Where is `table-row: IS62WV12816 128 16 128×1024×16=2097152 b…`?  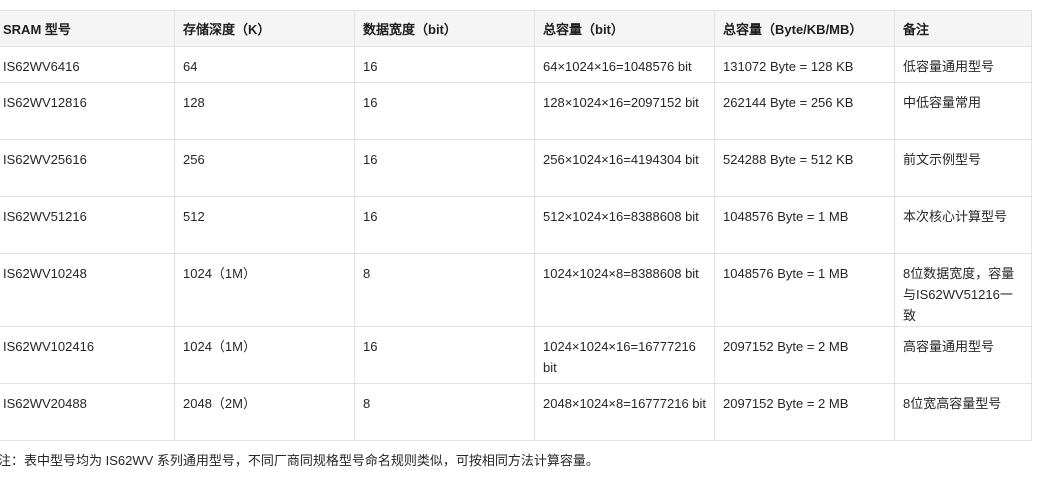 table-row: IS62WV12816 128 16 128×1024×16=2097152 b… is located at coordinates (516, 111).